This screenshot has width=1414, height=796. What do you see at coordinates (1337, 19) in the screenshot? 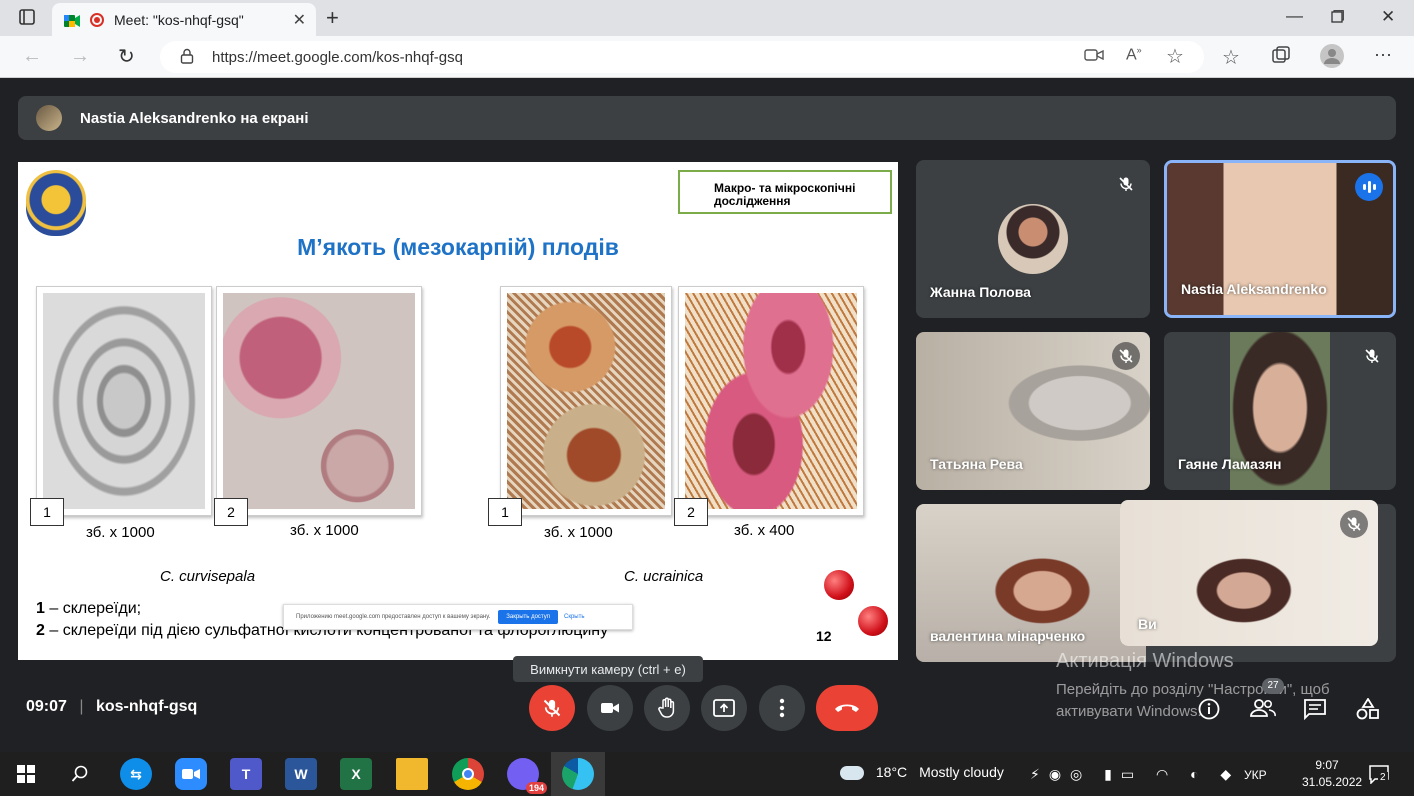
I see `maximize-icon` at bounding box center [1337, 19].